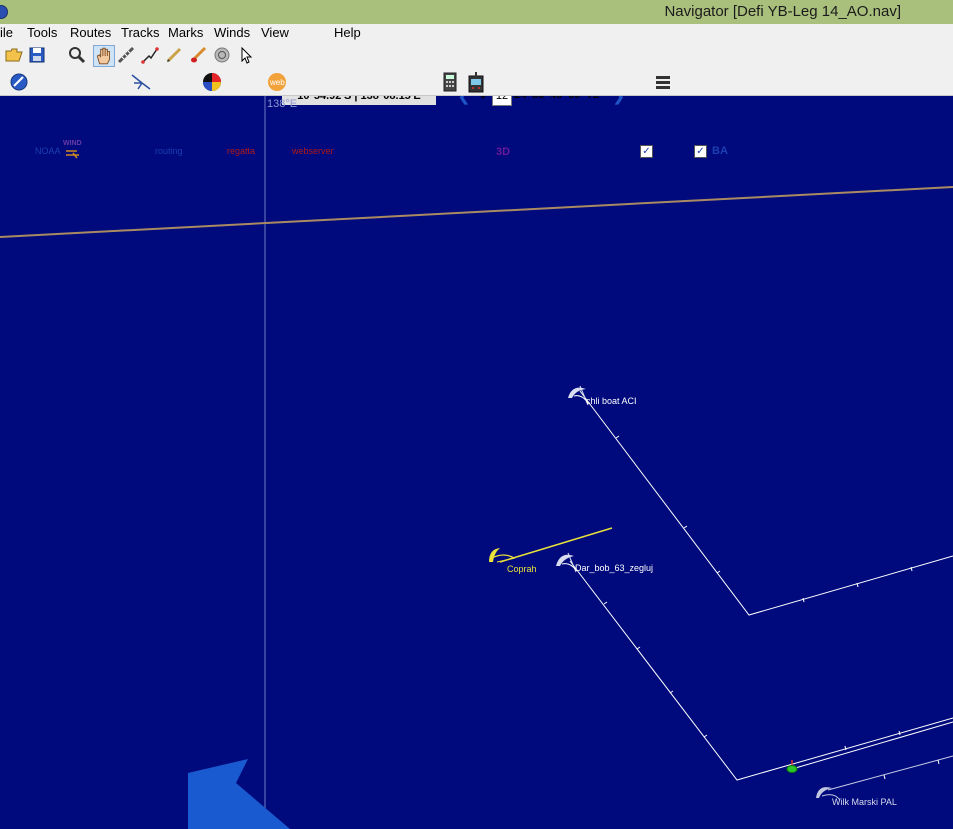 The width and height of the screenshot is (953, 829). I want to click on measure-icon, so click(126, 55).